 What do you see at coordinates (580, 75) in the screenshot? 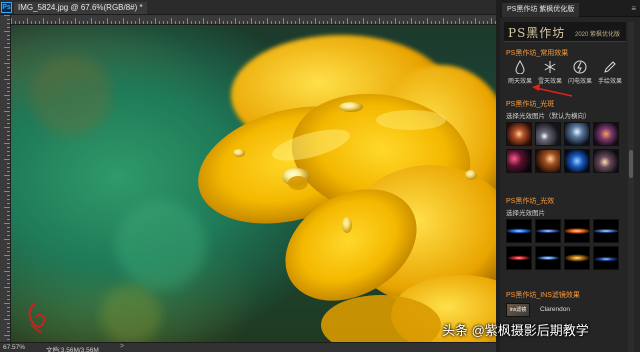
I see `effect-lightning-button: 闪电效果` at bounding box center [580, 75].